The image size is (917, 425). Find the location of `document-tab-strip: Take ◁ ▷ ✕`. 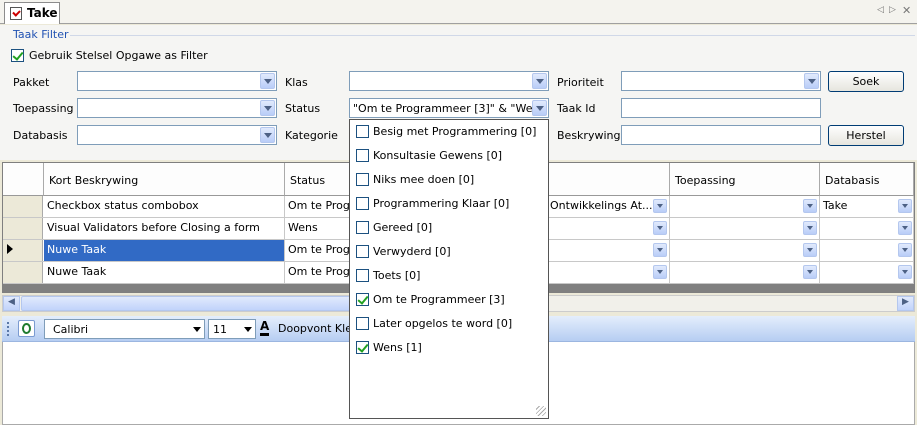

document-tab-strip: Take ◁ ▷ ✕ is located at coordinates (458, 12).